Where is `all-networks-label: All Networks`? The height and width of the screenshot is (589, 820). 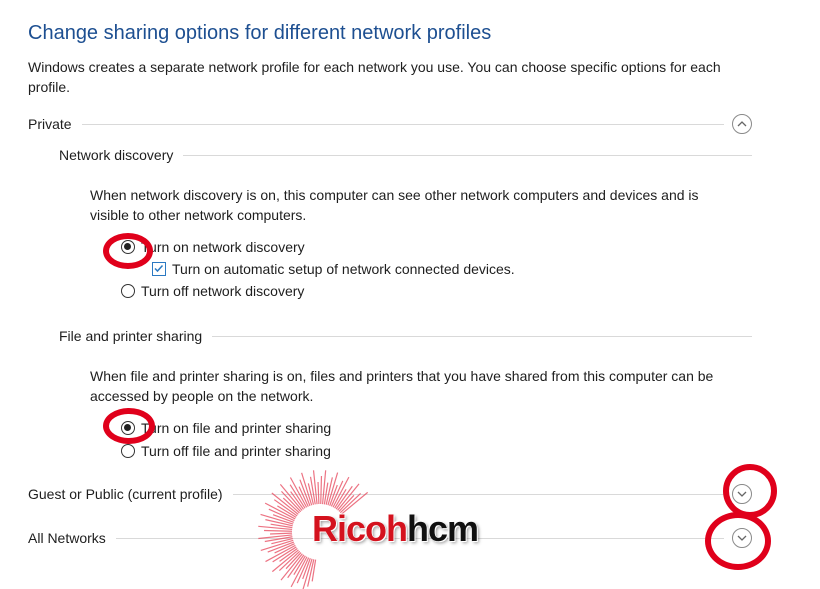 all-networks-label: All Networks is located at coordinates (72, 538).